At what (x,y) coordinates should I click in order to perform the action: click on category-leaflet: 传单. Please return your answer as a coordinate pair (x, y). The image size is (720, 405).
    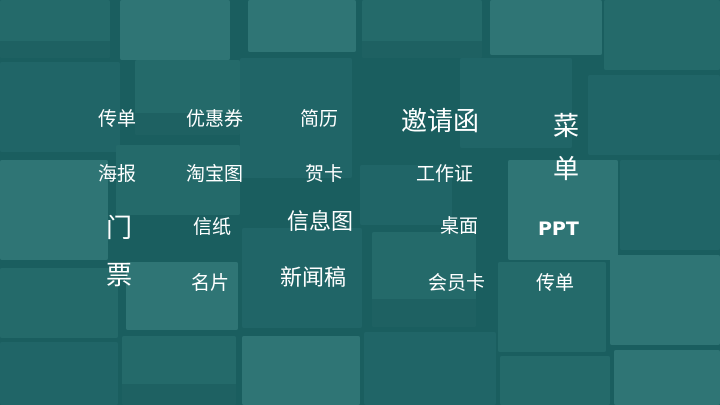
    Looking at the image, I should click on (117, 119).